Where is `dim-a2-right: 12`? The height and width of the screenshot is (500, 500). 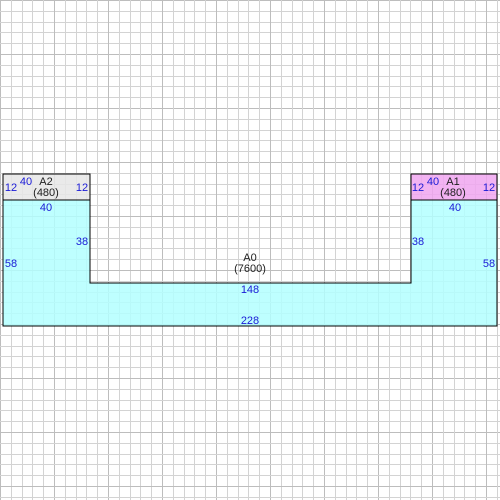
dim-a2-right: 12 is located at coordinates (82, 188).